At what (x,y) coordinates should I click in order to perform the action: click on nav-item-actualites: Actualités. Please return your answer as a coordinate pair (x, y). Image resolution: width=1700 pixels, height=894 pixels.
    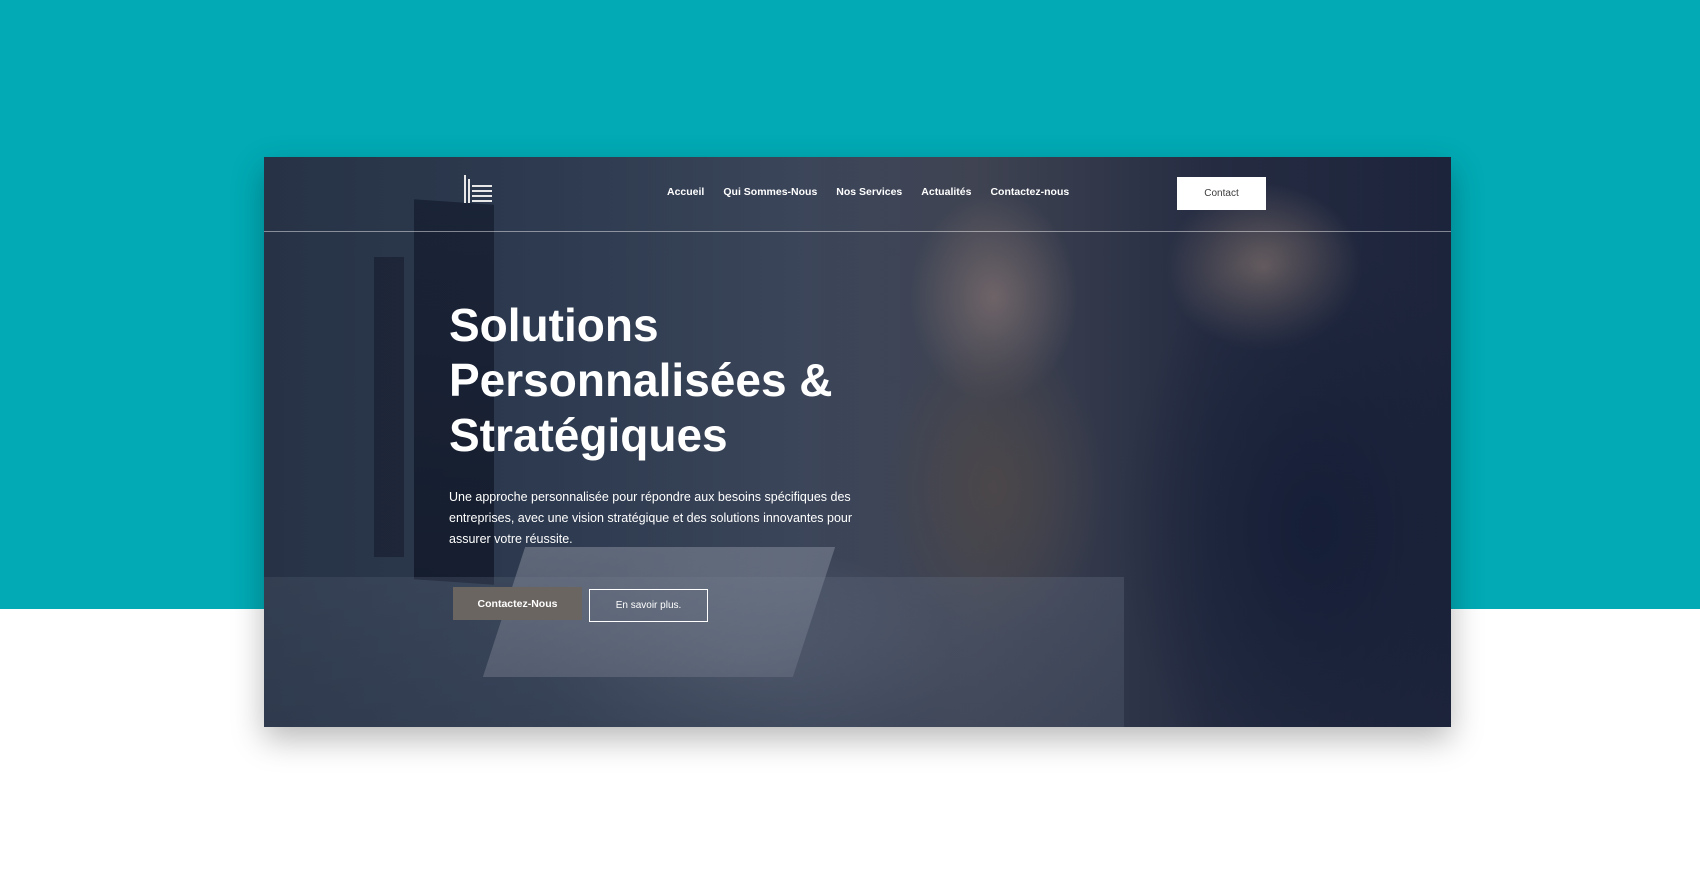
    Looking at the image, I should click on (946, 192).